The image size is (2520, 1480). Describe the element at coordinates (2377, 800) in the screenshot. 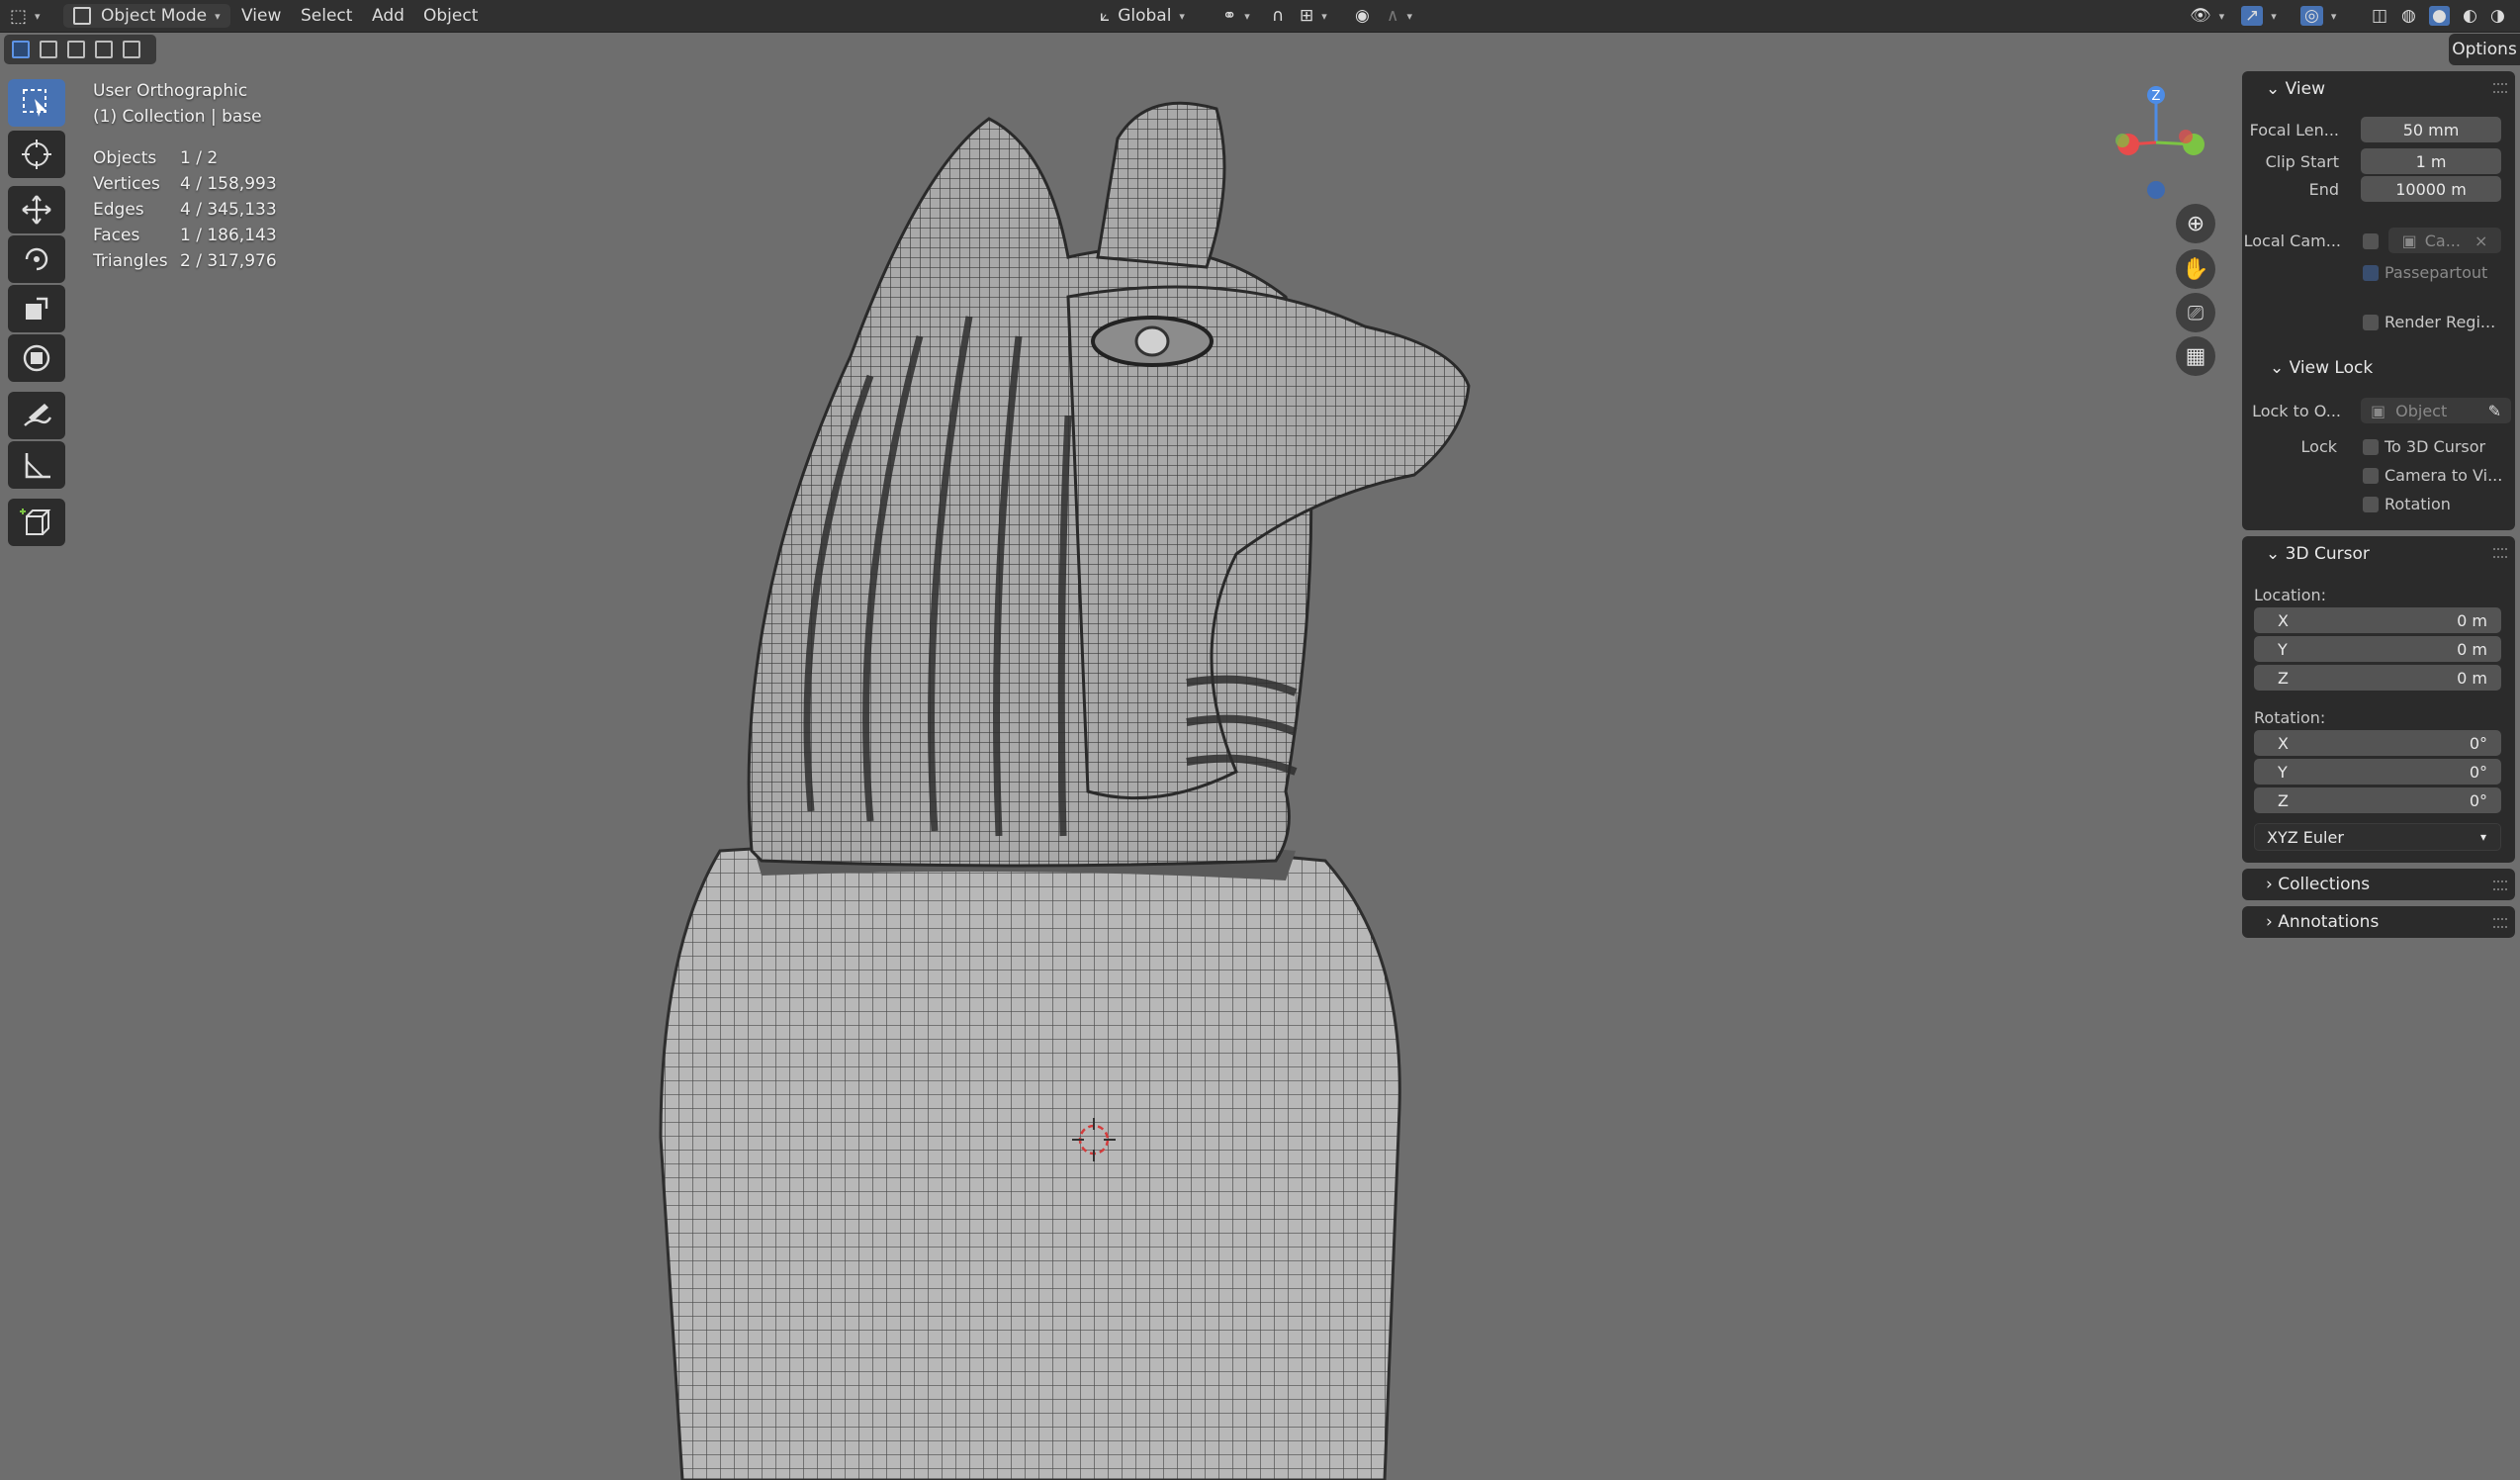

I see `rotation-z-field: Z 0°` at that location.